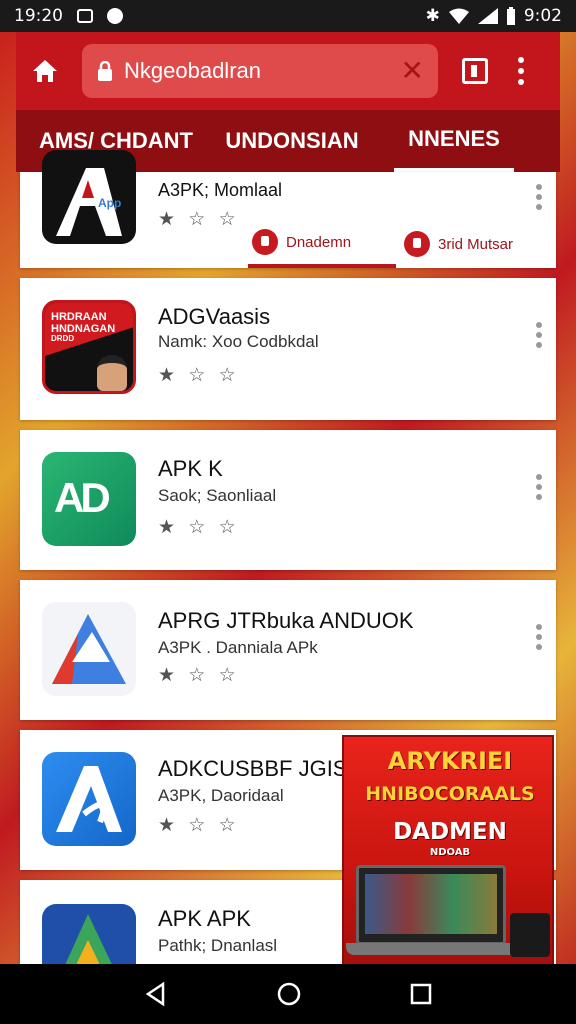  I want to click on signal-icon, so click(487, 16).